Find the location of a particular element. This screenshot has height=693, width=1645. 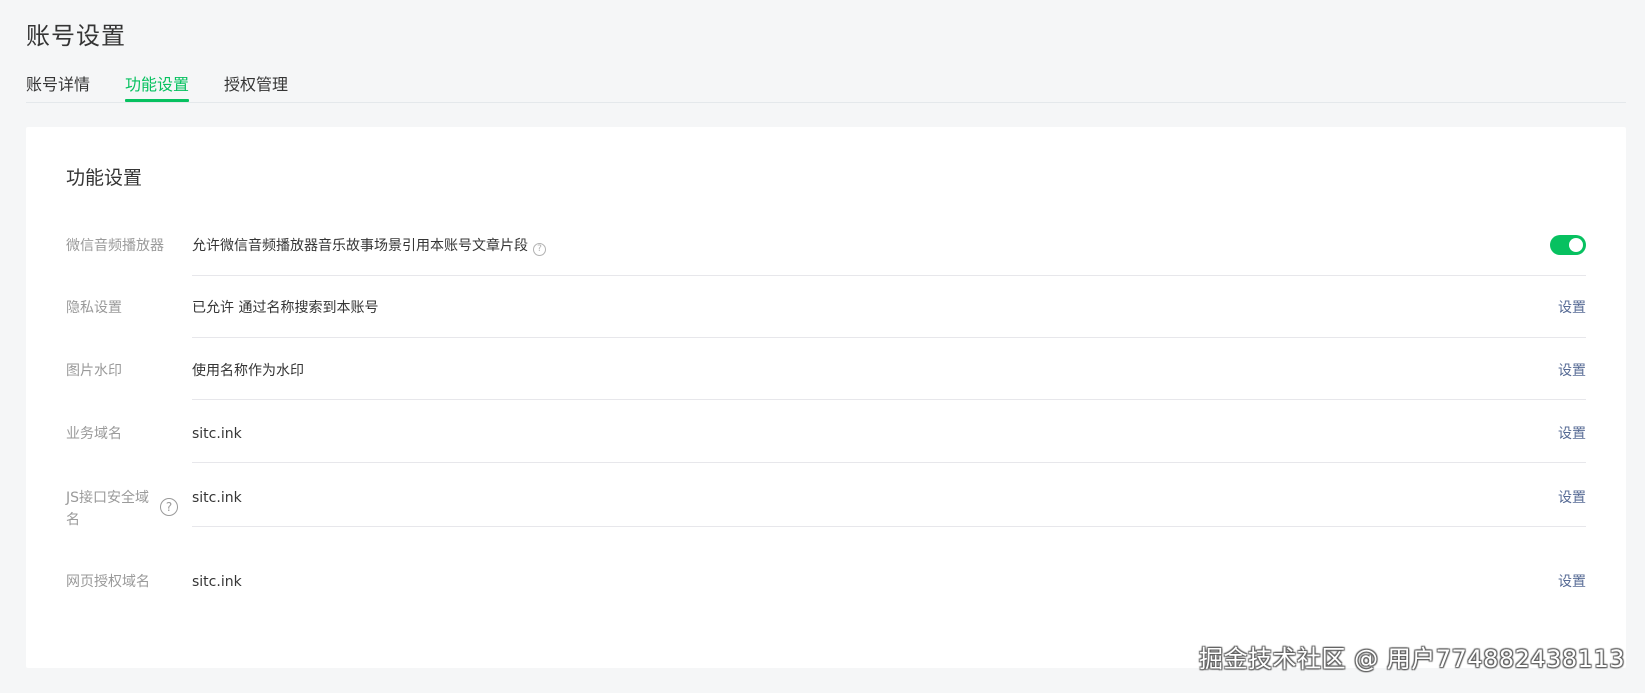

row-value: 允许微信音频播放器音乐故事场景引用本账号文章片段? is located at coordinates (369, 246).